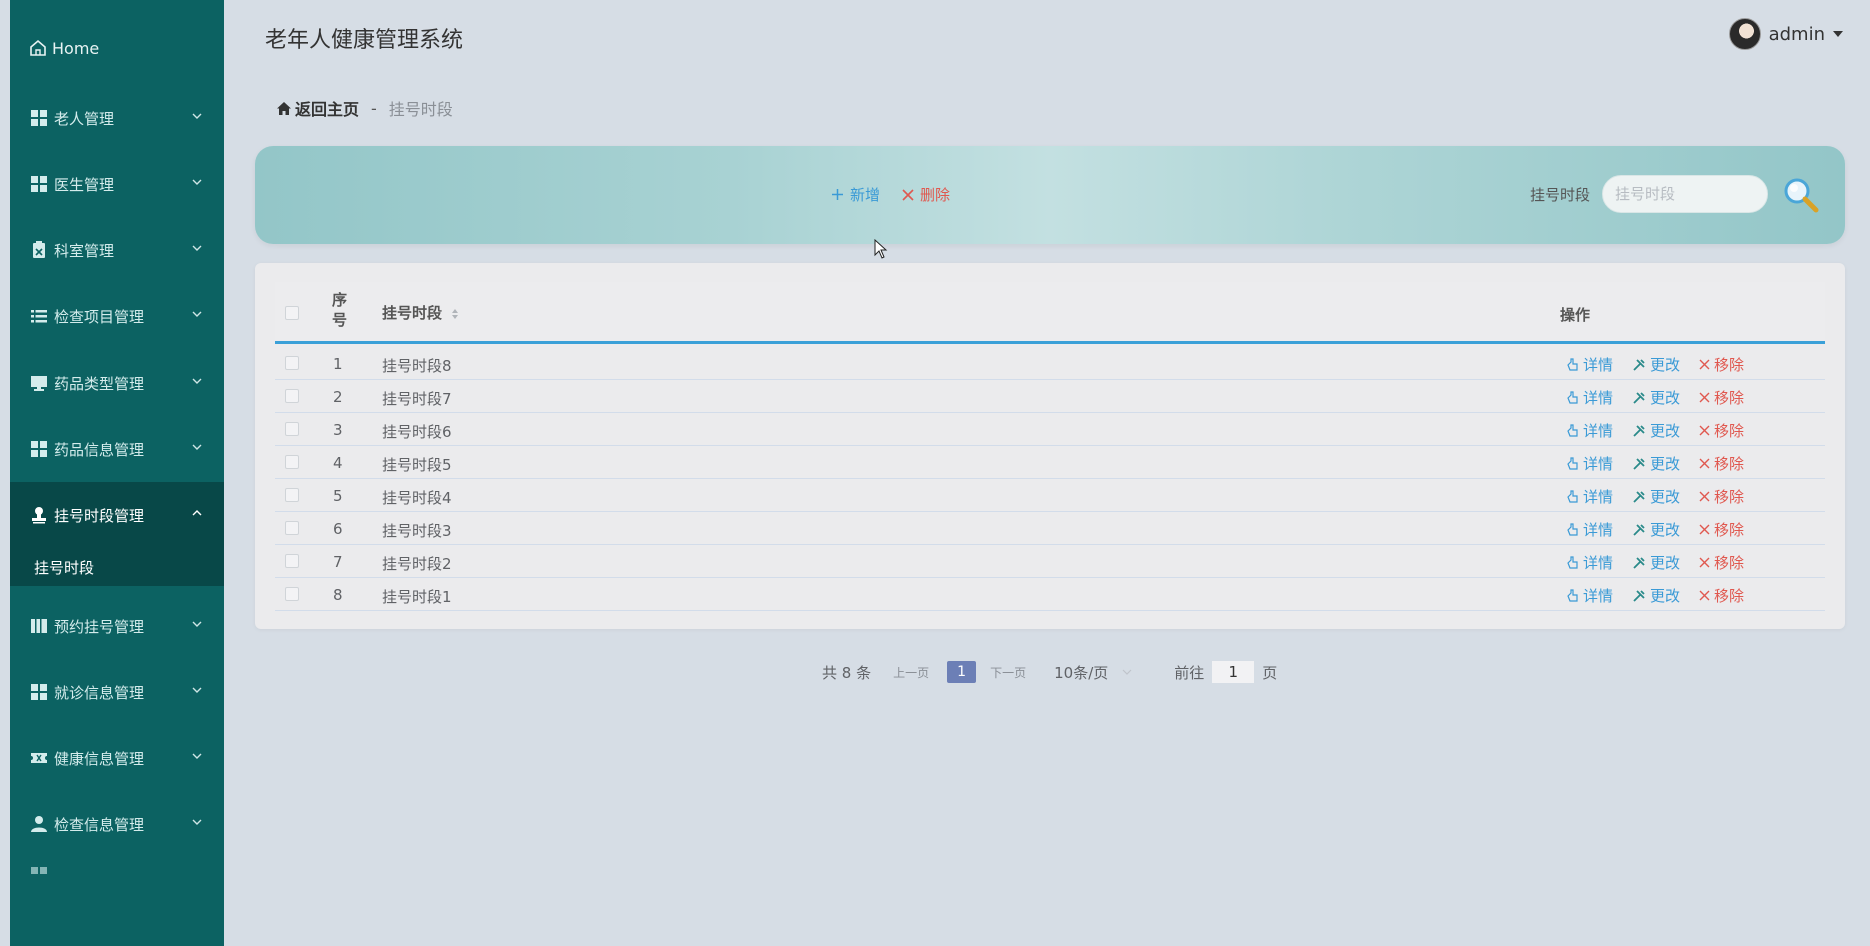 The width and height of the screenshot is (1870, 946). What do you see at coordinates (39, 824) in the screenshot?
I see `user-icon` at bounding box center [39, 824].